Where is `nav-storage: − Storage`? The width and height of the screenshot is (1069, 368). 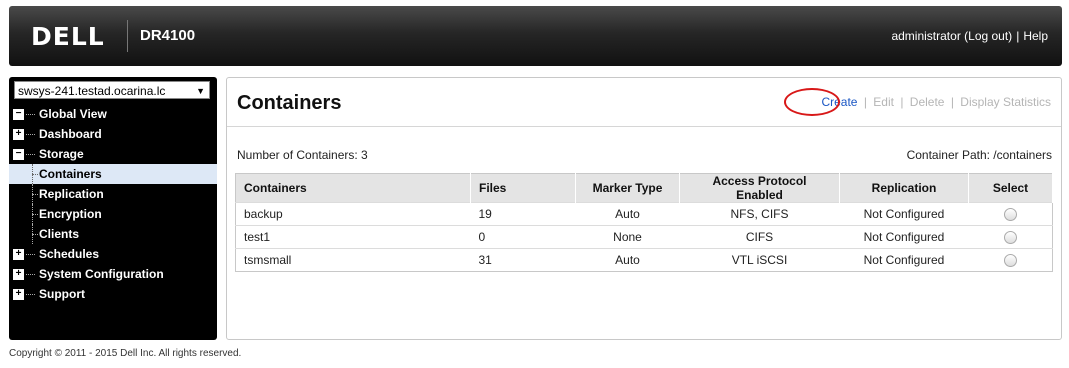 nav-storage: − Storage is located at coordinates (113, 154).